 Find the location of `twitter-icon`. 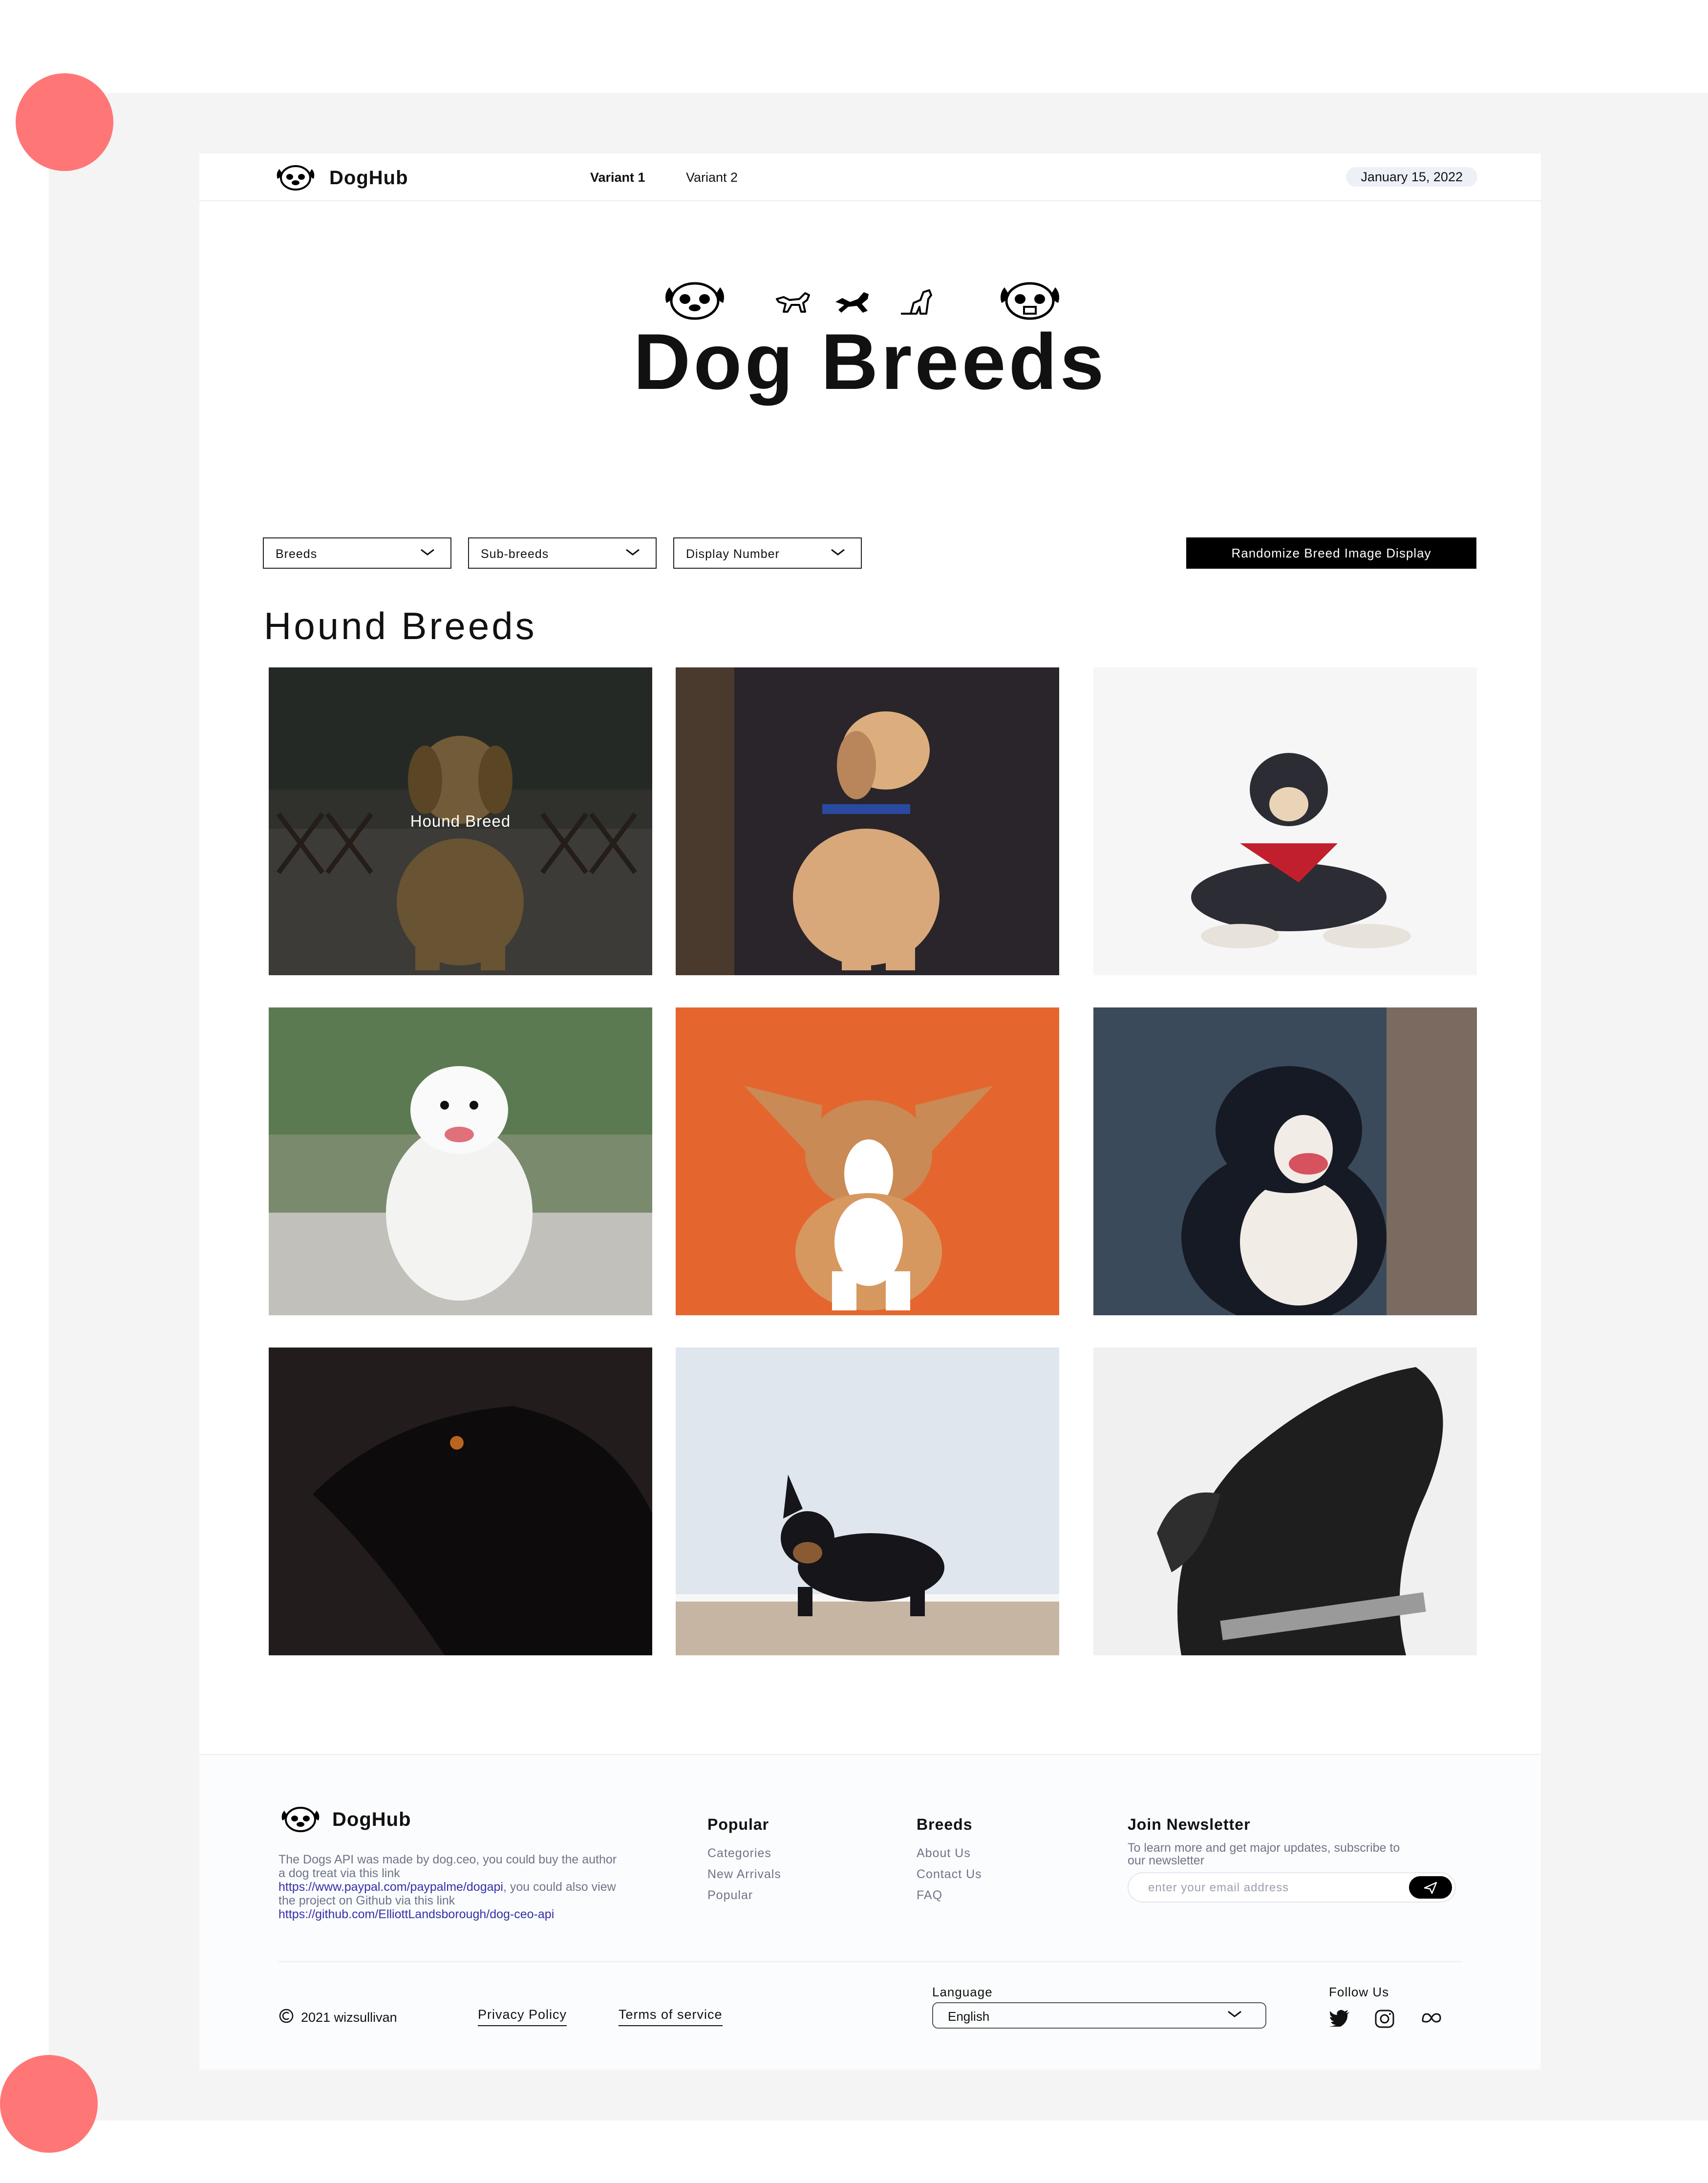

twitter-icon is located at coordinates (1339, 2019).